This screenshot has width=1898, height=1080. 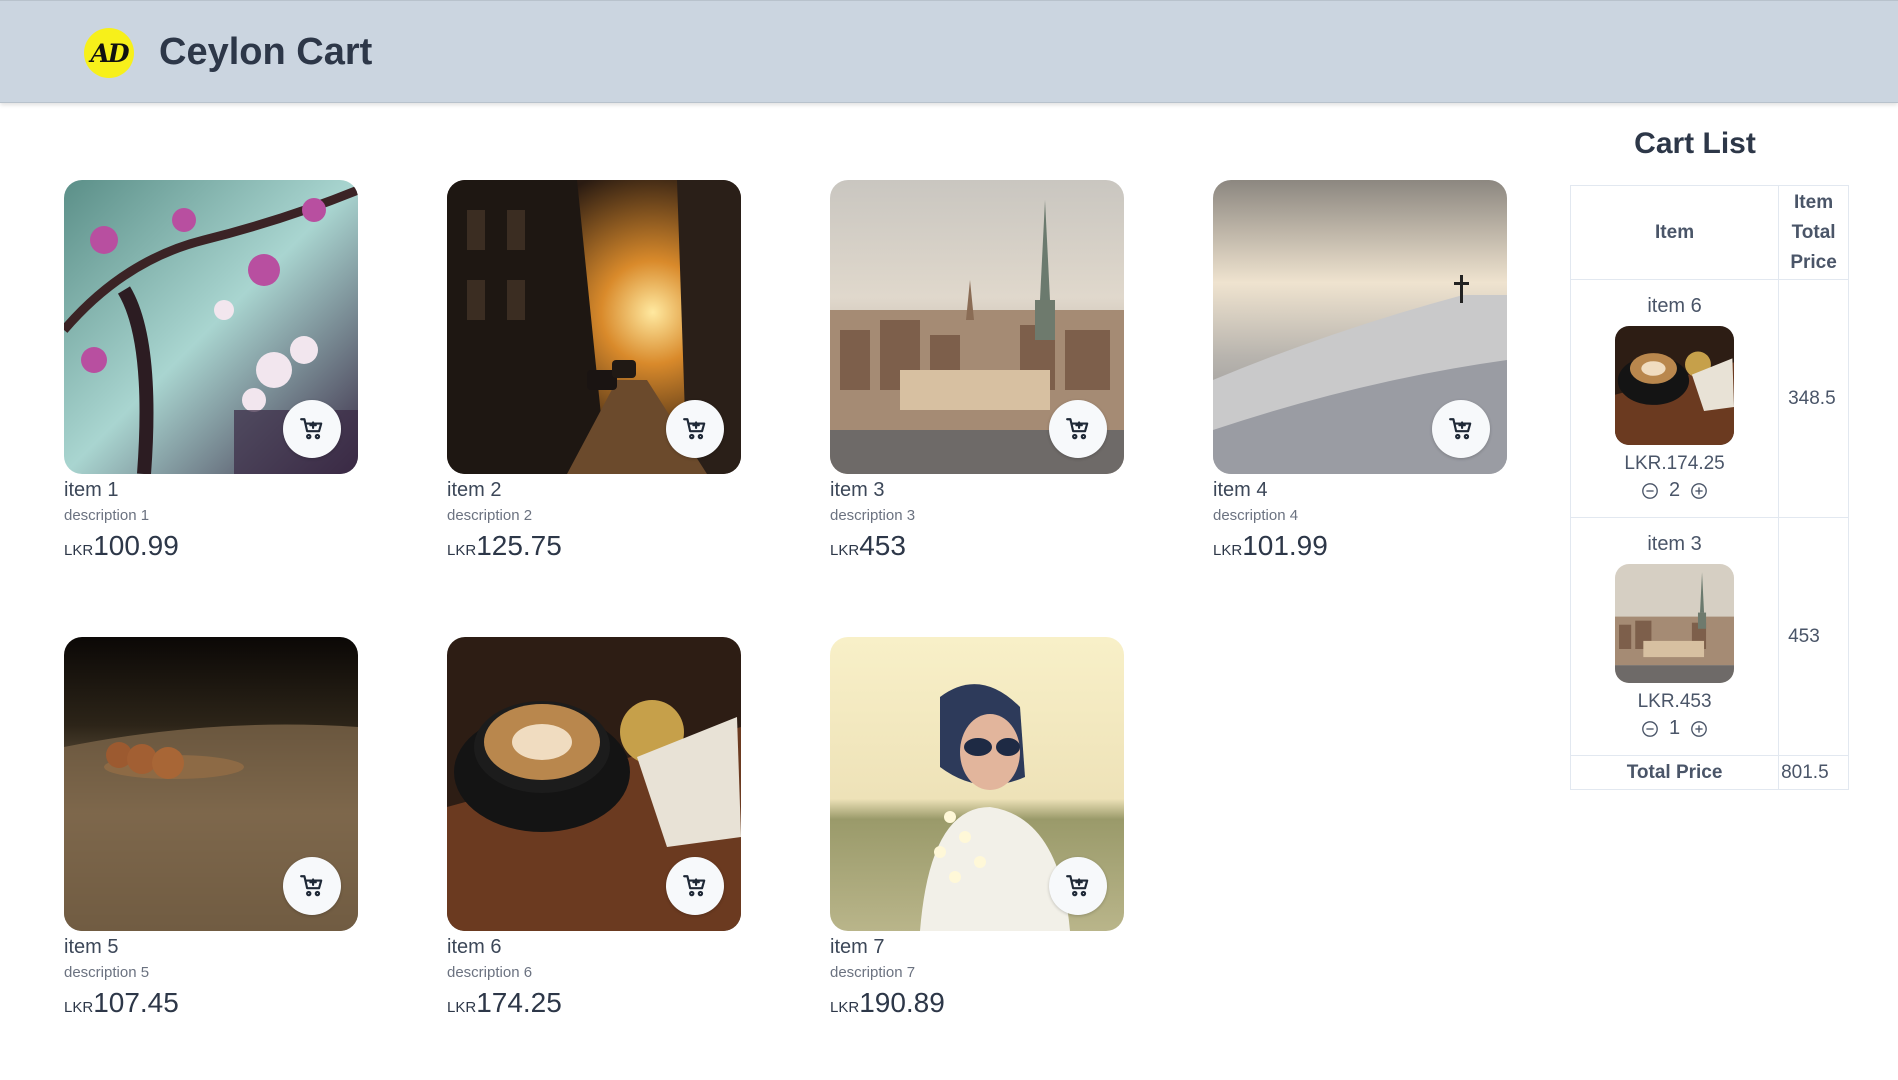 What do you see at coordinates (1813, 398) in the screenshot?
I see `cart-item-total: 348.5` at bounding box center [1813, 398].